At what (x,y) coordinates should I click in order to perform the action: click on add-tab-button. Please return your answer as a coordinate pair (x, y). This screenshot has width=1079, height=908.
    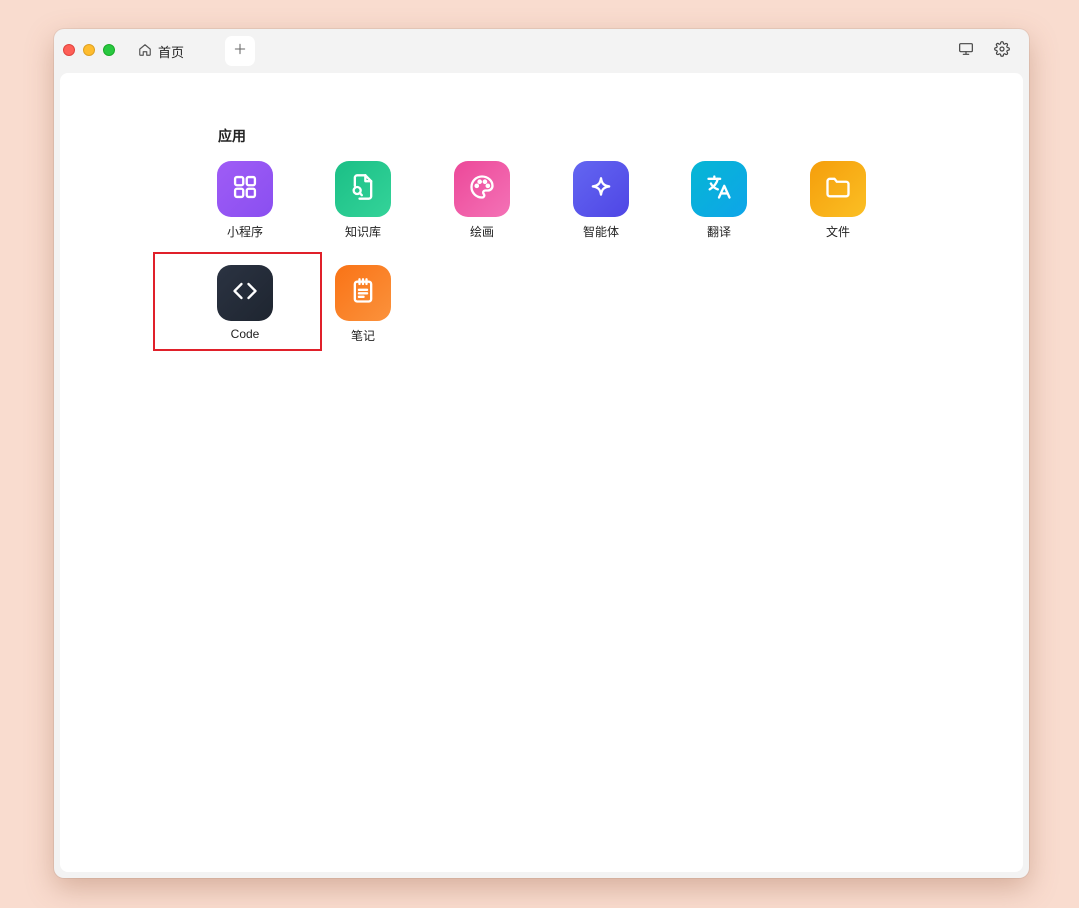
    Looking at the image, I should click on (240, 51).